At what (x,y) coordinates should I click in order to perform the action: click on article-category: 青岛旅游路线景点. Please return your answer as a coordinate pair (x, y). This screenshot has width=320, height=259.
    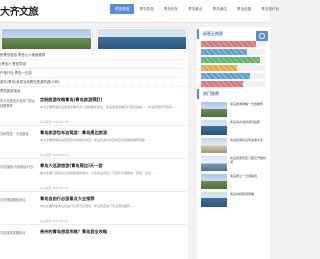
    Looking at the image, I should click on (19, 200).